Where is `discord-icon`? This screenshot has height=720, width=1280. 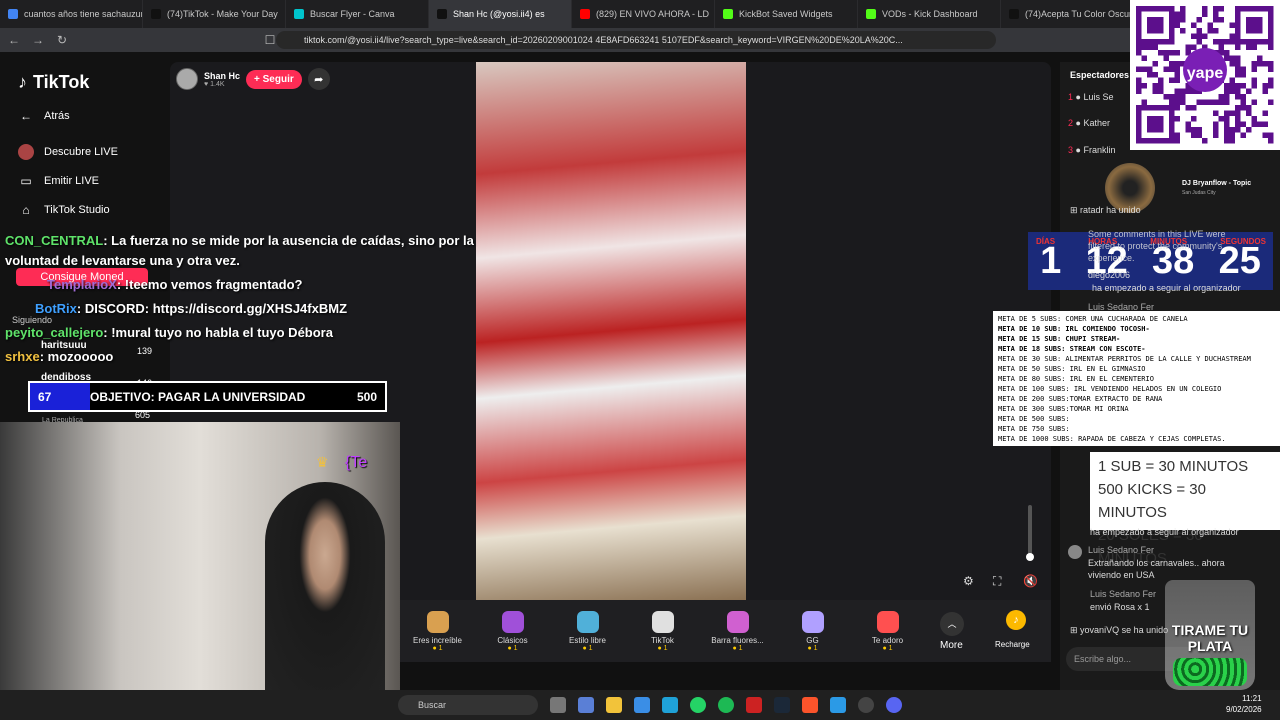
discord-icon is located at coordinates (894, 705).